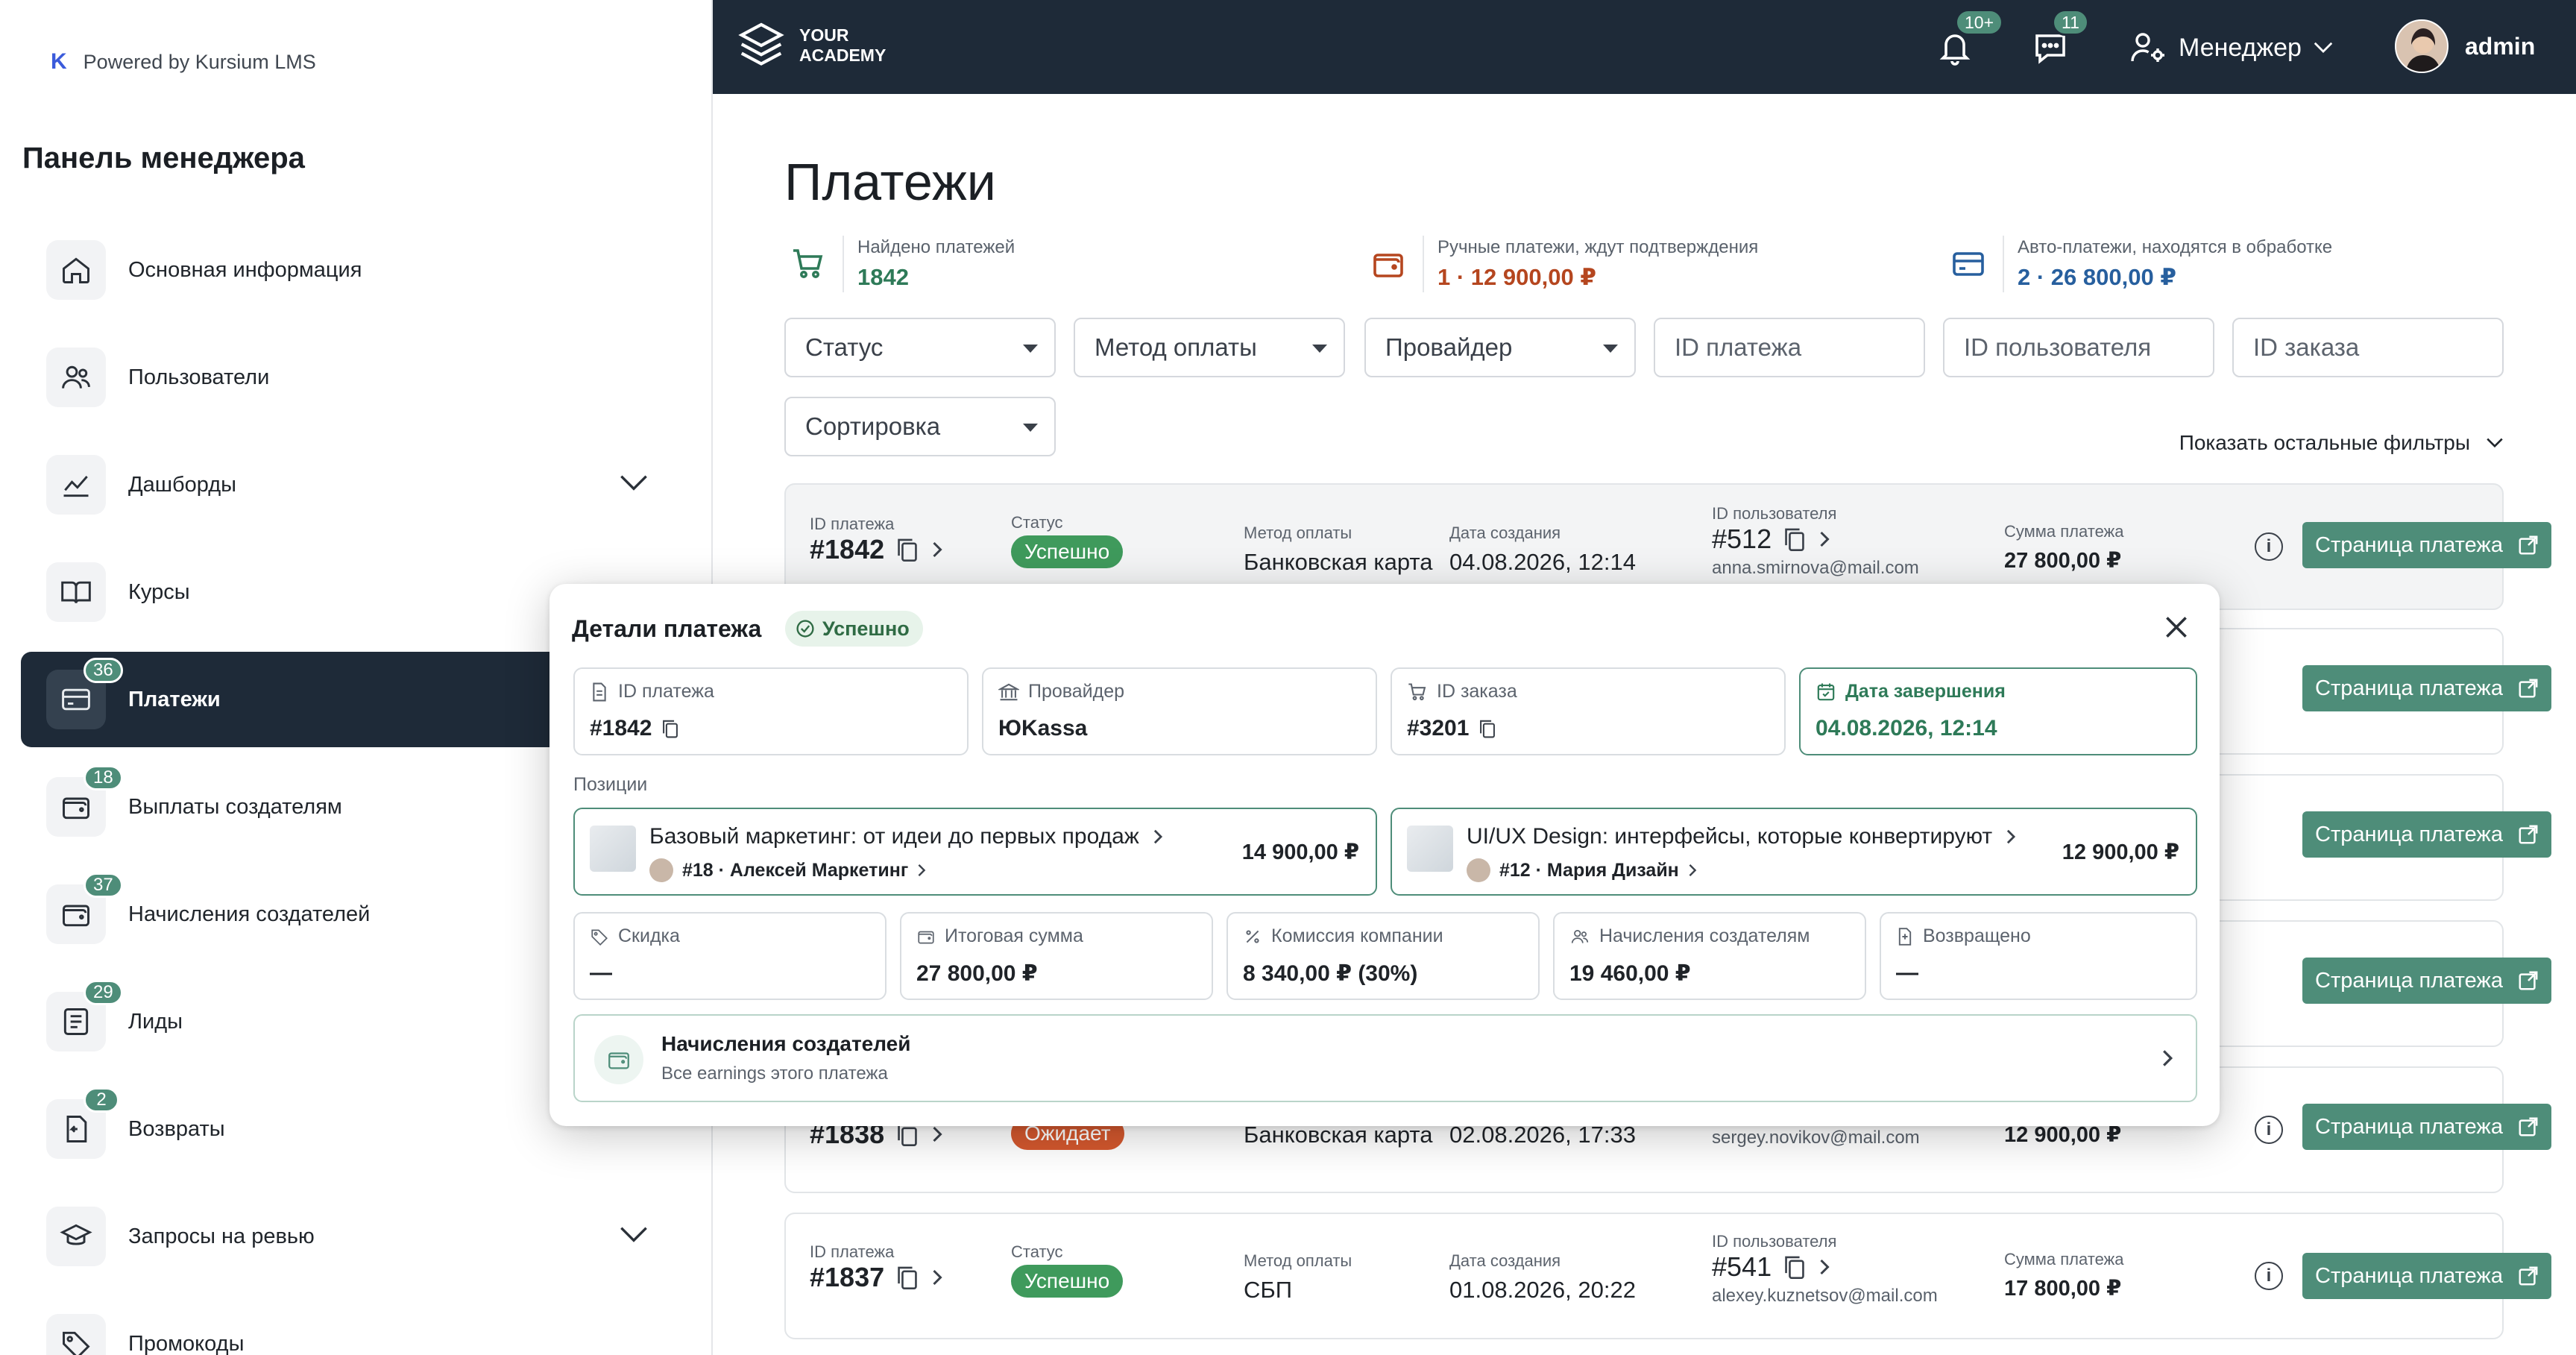  Describe the element at coordinates (183, 62) in the screenshot. I see `powered-by: K Powered by Kursium LMS` at that location.